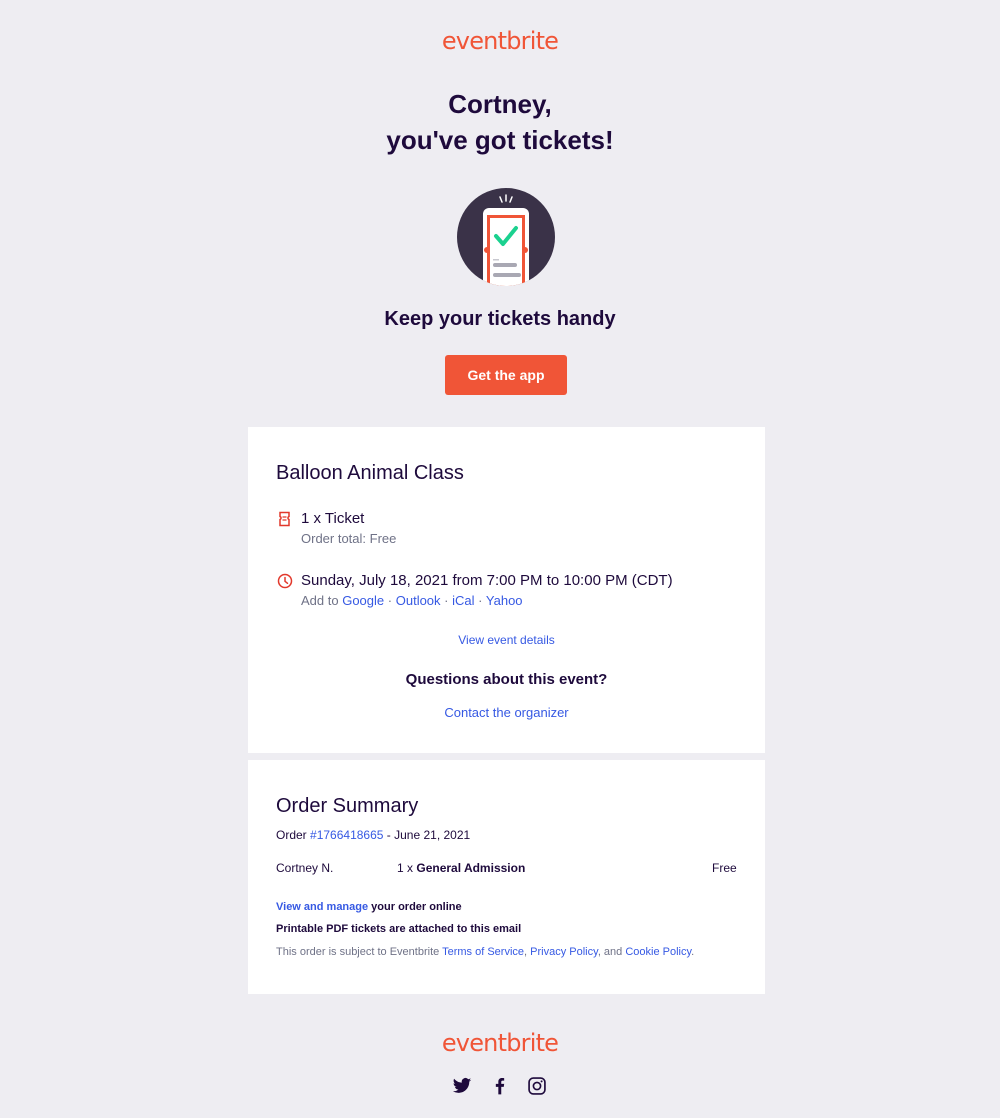  What do you see at coordinates (500, 122) in the screenshot?
I see `greeting-headline: Cortney, you've got tickets!` at bounding box center [500, 122].